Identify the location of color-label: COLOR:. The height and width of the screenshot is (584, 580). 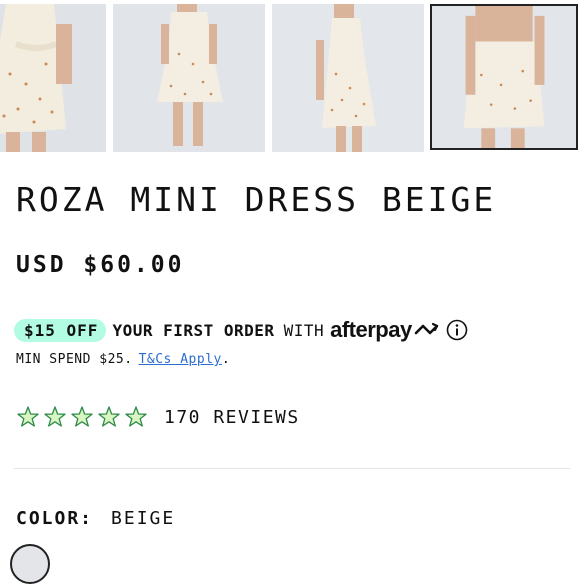
(55, 518).